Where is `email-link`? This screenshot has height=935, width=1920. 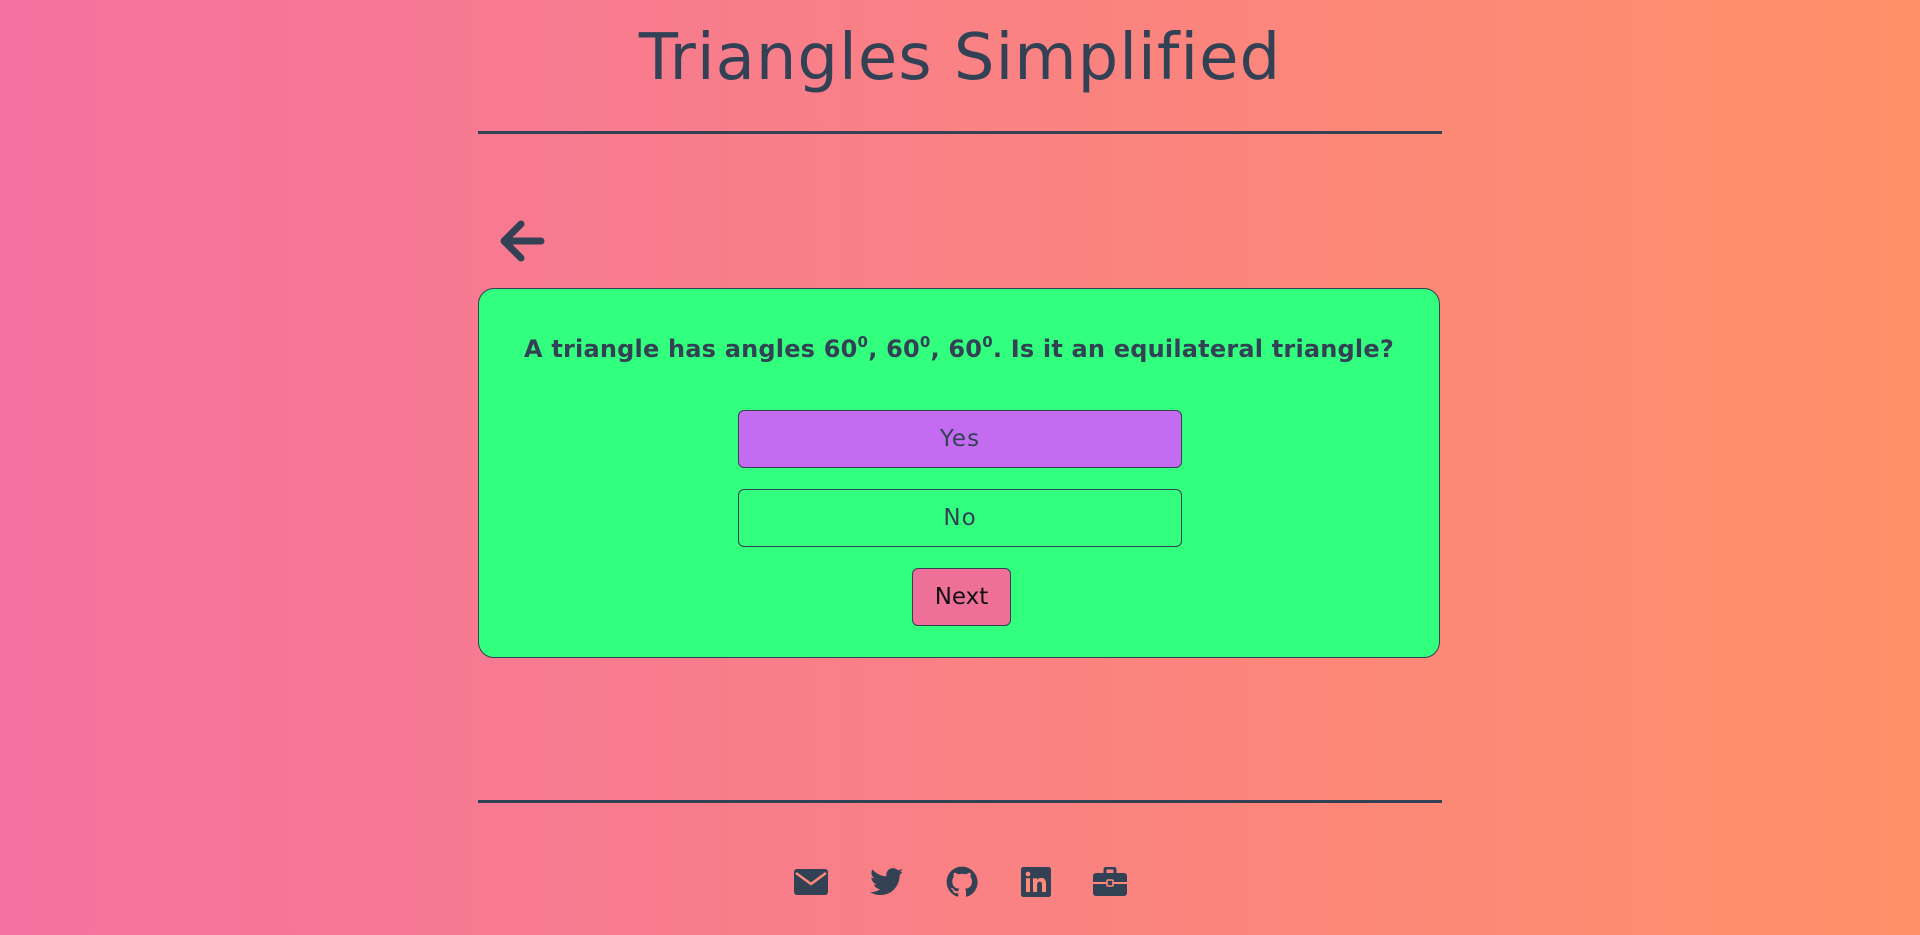 email-link is located at coordinates (811, 884).